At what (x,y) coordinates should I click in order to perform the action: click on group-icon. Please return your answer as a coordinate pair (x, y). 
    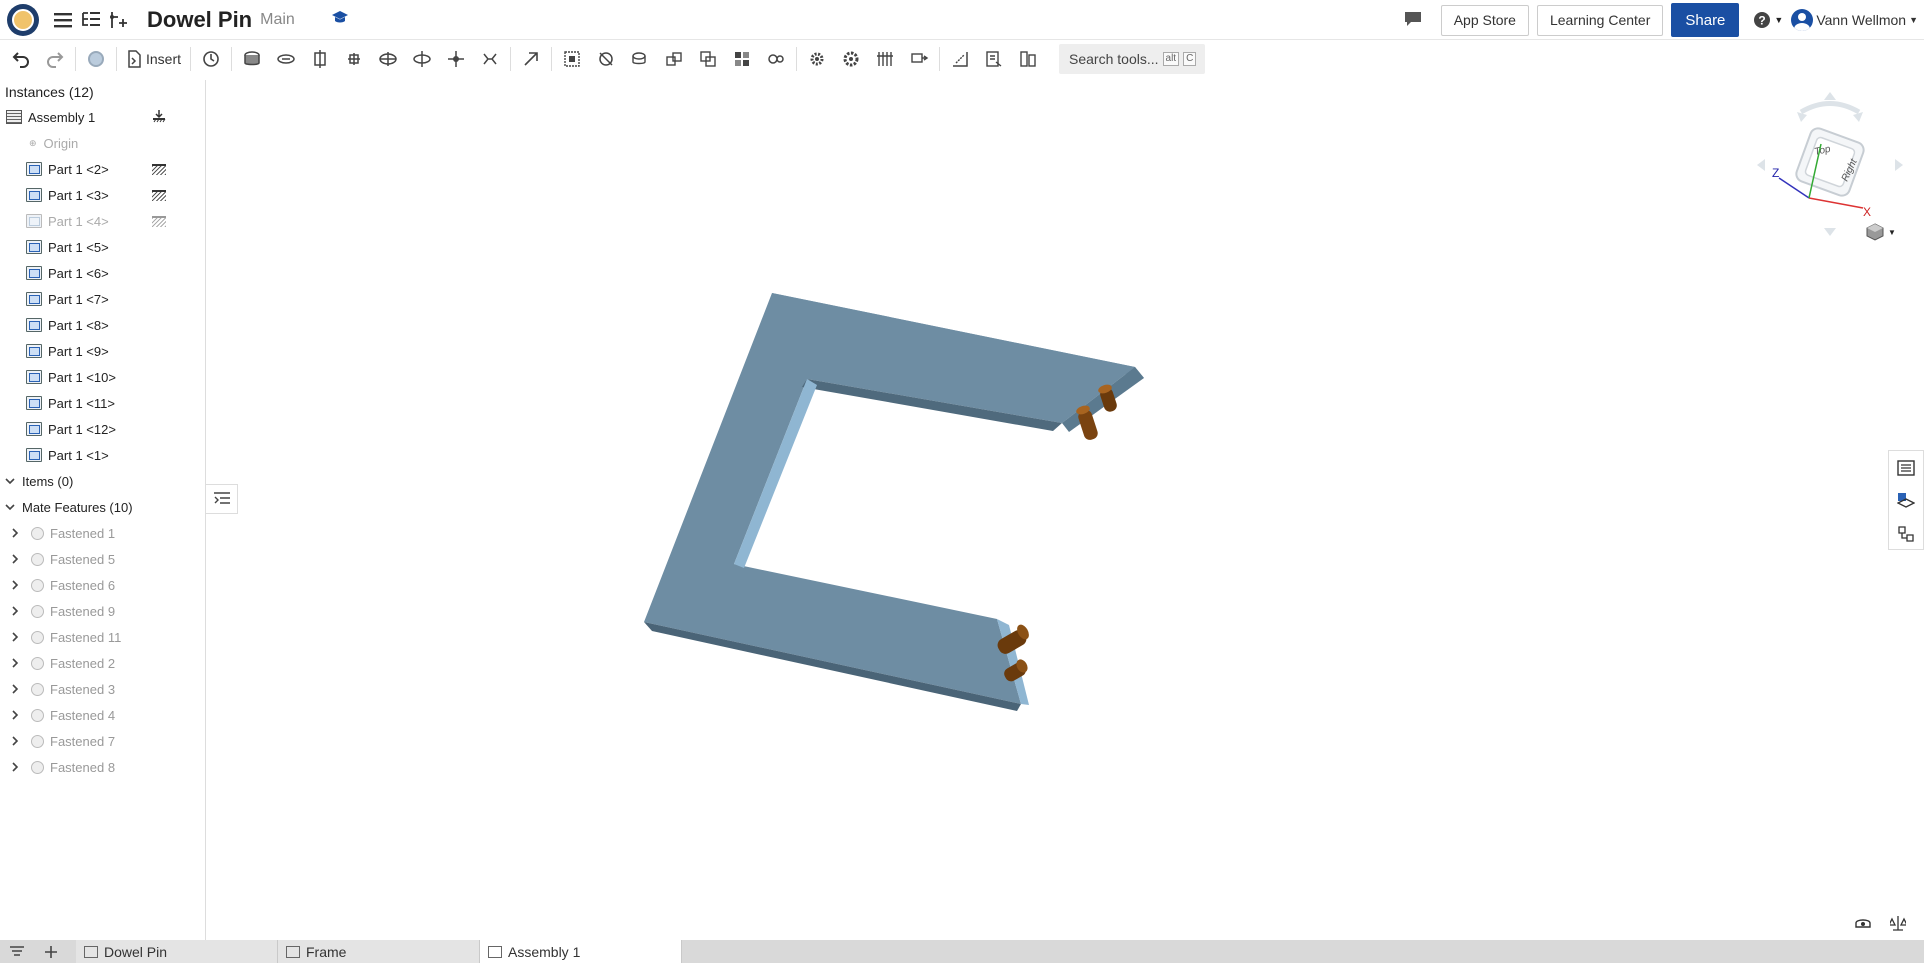
    Looking at the image, I should click on (572, 59).